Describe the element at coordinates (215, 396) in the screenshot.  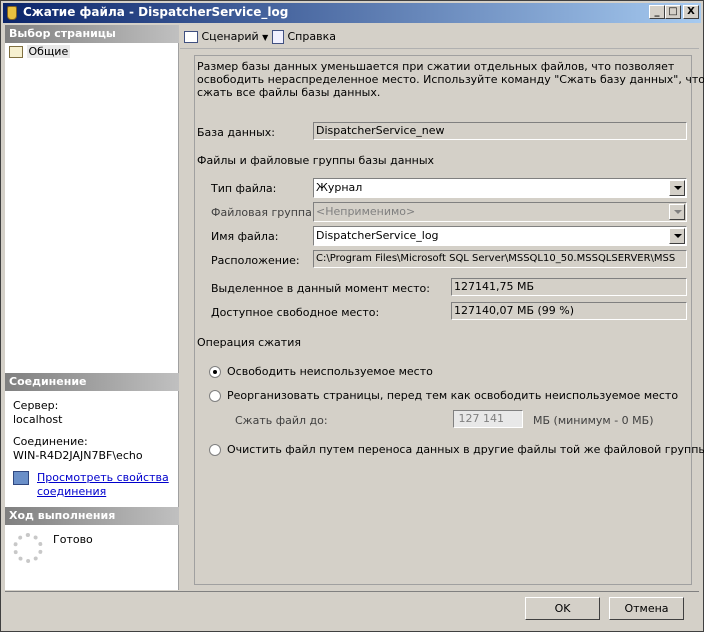
I see `reorganize-radio` at that location.